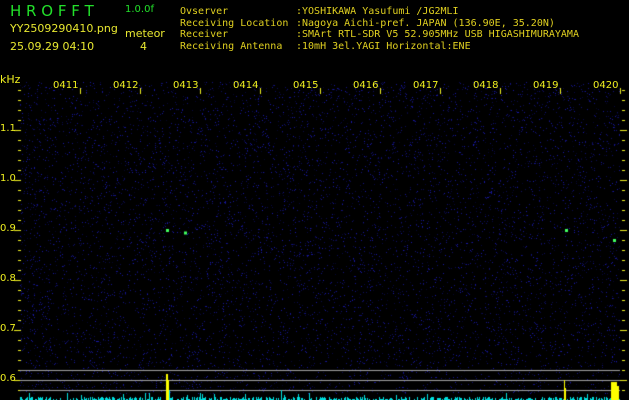 The image size is (629, 400). What do you see at coordinates (204, 11) in the screenshot?
I see `info-label: Ovserver` at bounding box center [204, 11].